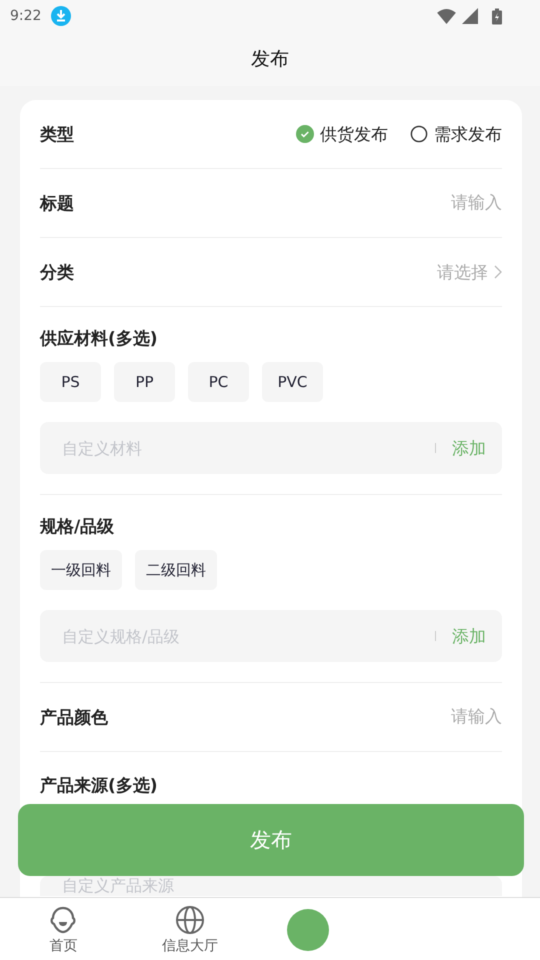 The image size is (540, 960). What do you see at coordinates (446, 16) in the screenshot?
I see `wifi-icon` at bounding box center [446, 16].